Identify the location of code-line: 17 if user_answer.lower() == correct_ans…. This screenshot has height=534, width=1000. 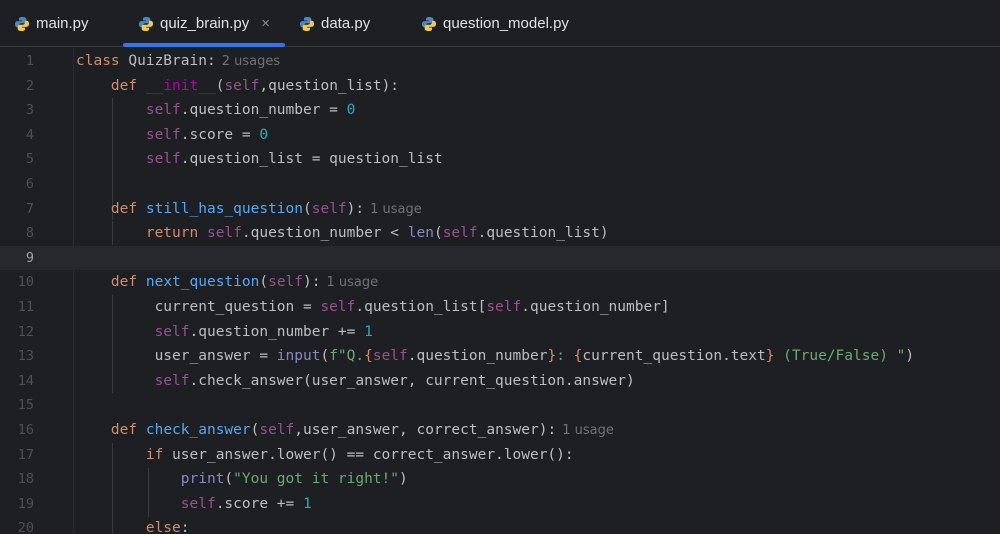
(500, 455).